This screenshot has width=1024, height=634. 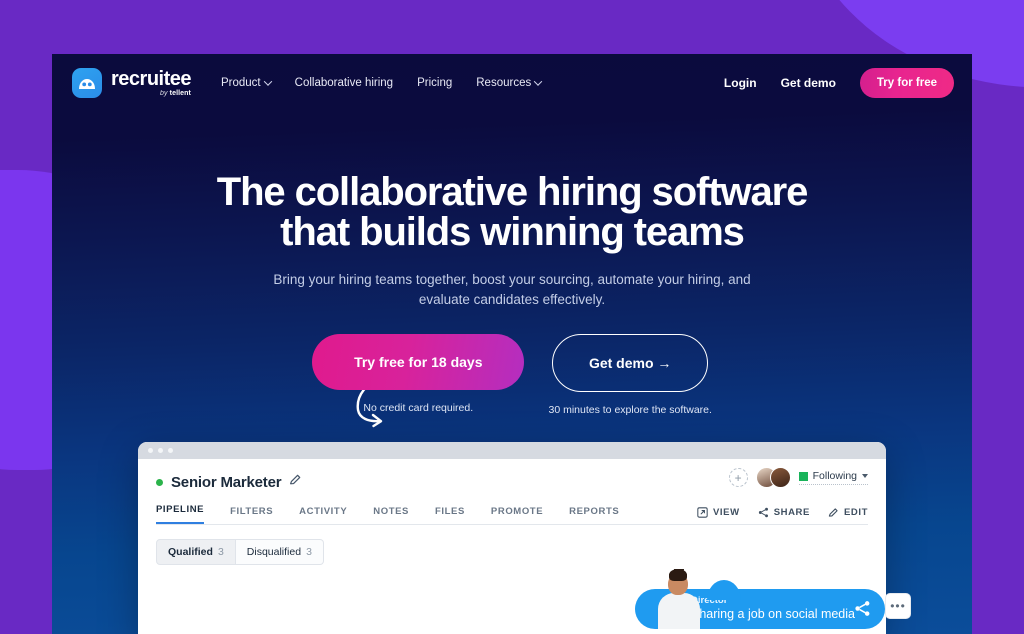 I want to click on primary-cta-note: No credit card required., so click(x=418, y=408).